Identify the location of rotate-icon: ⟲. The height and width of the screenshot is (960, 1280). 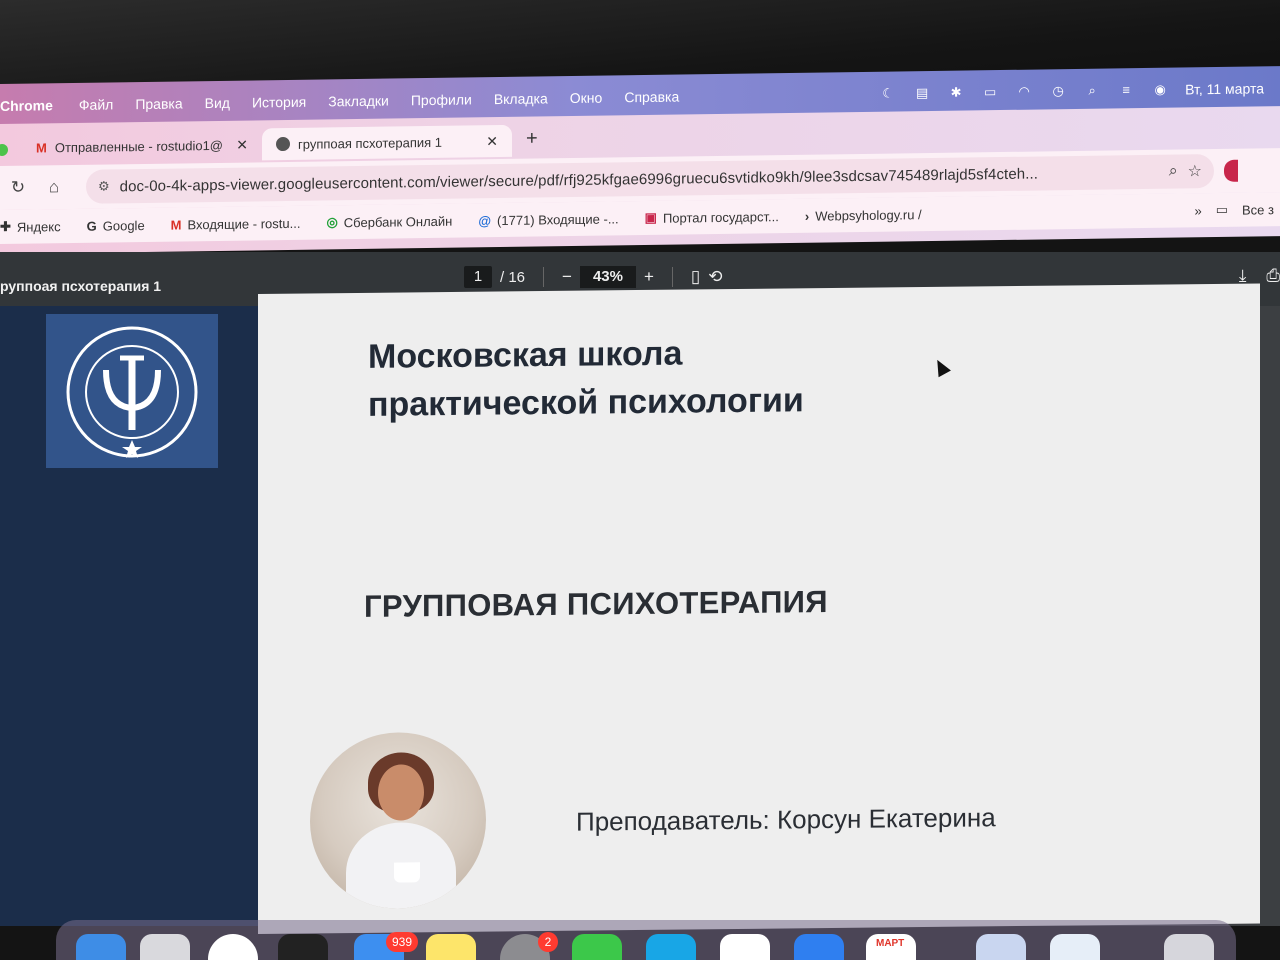
(715, 277).